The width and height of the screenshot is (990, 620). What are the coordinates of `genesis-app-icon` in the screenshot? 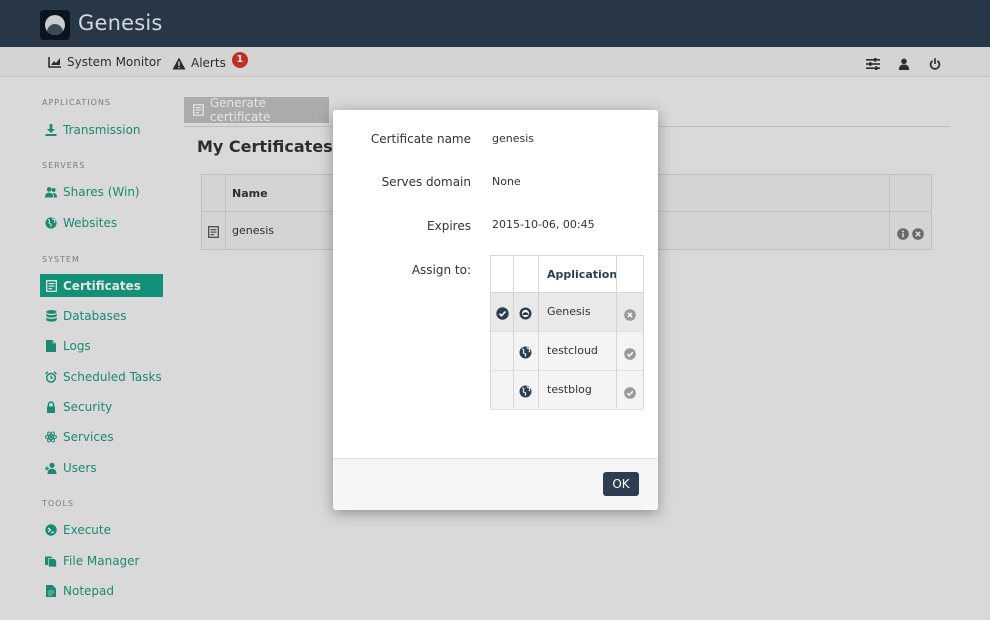 It's located at (525, 314).